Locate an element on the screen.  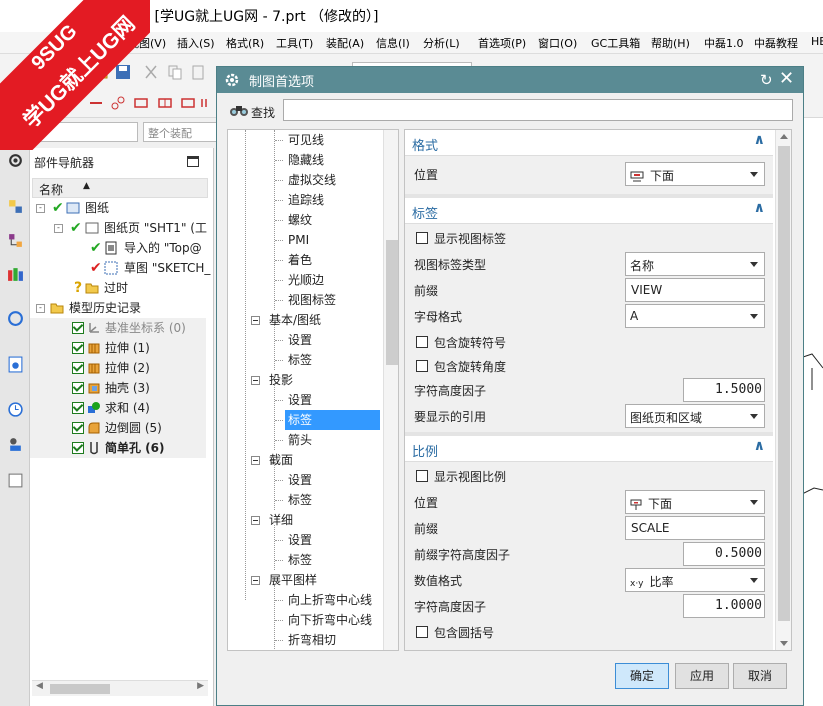
system-materials-icon is located at coordinates (15, 480).